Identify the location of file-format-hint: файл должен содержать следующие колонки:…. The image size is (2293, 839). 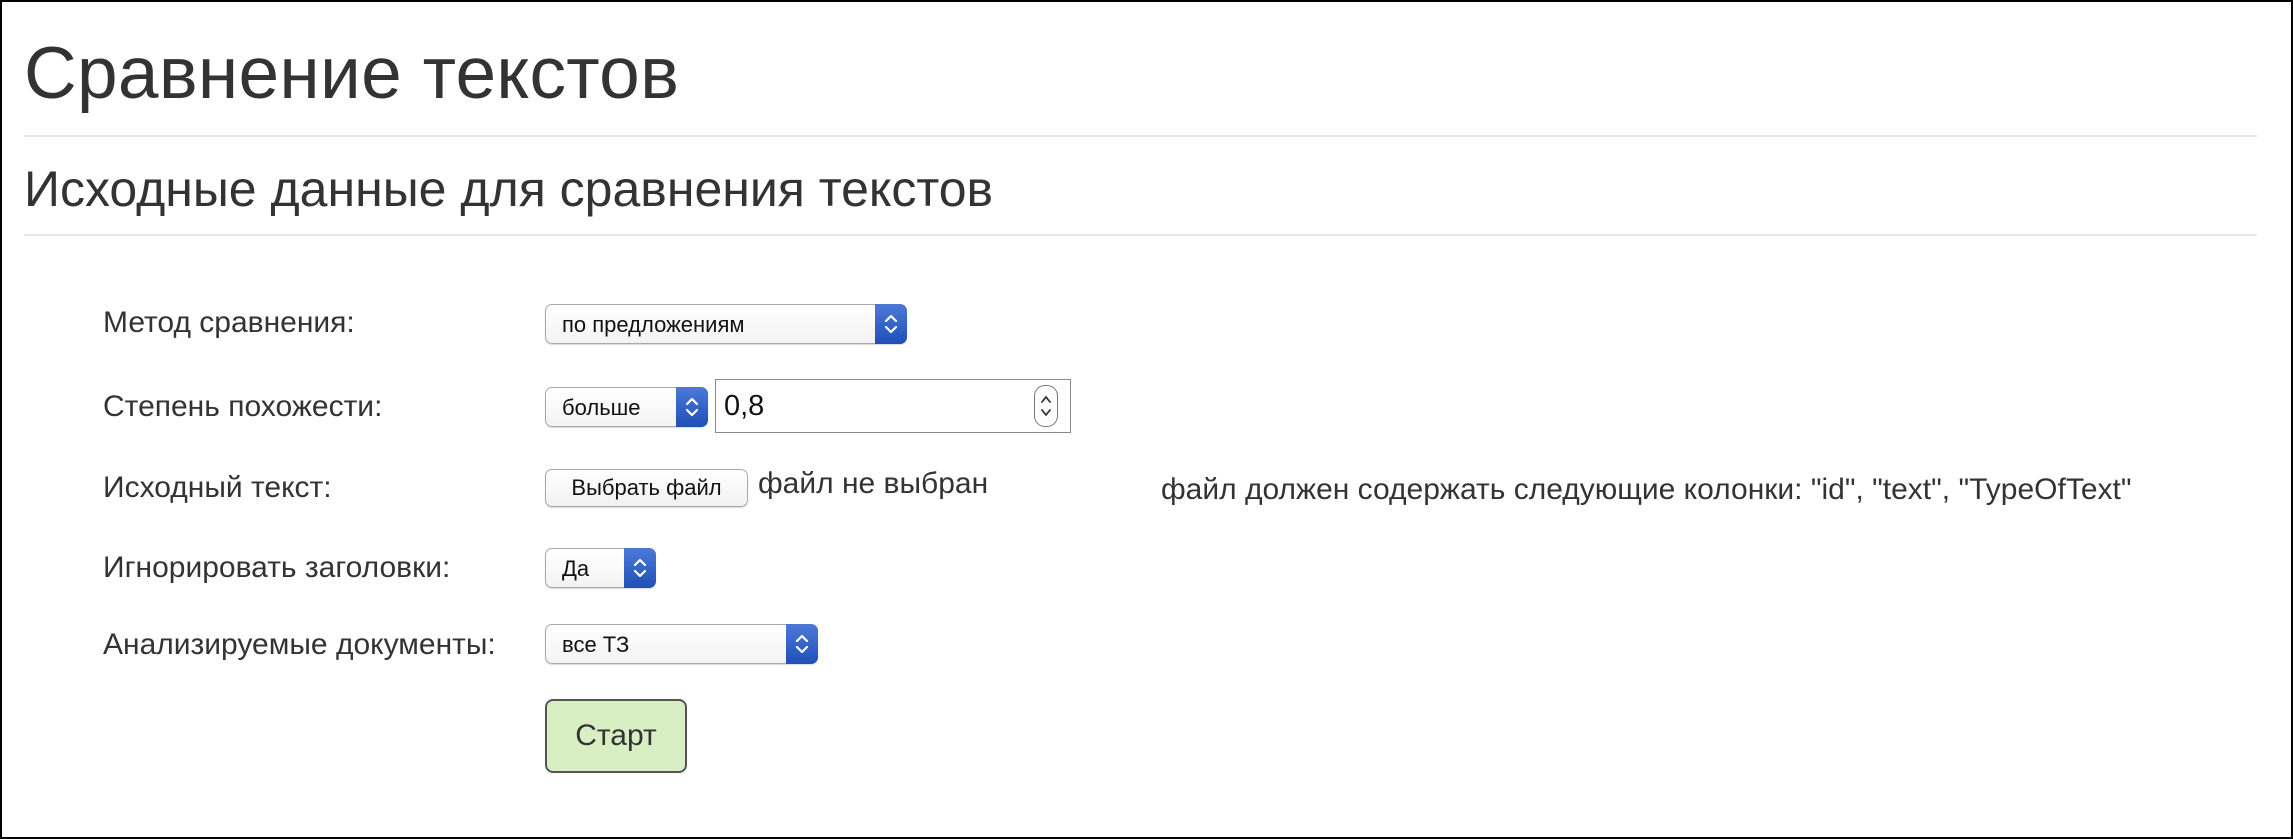
(1646, 489).